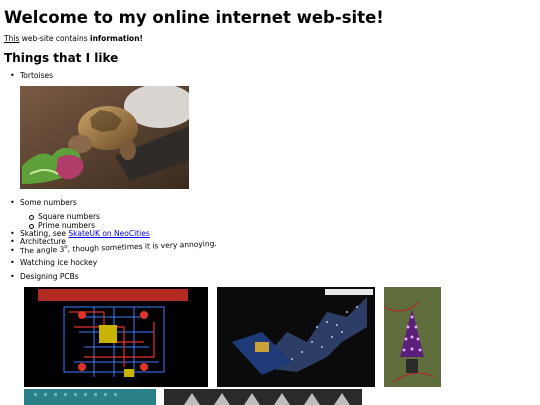 The height and width of the screenshot is (405, 540). What do you see at coordinates (64, 216) in the screenshot?
I see `list-item-square-numbers: Square numbers` at bounding box center [64, 216].